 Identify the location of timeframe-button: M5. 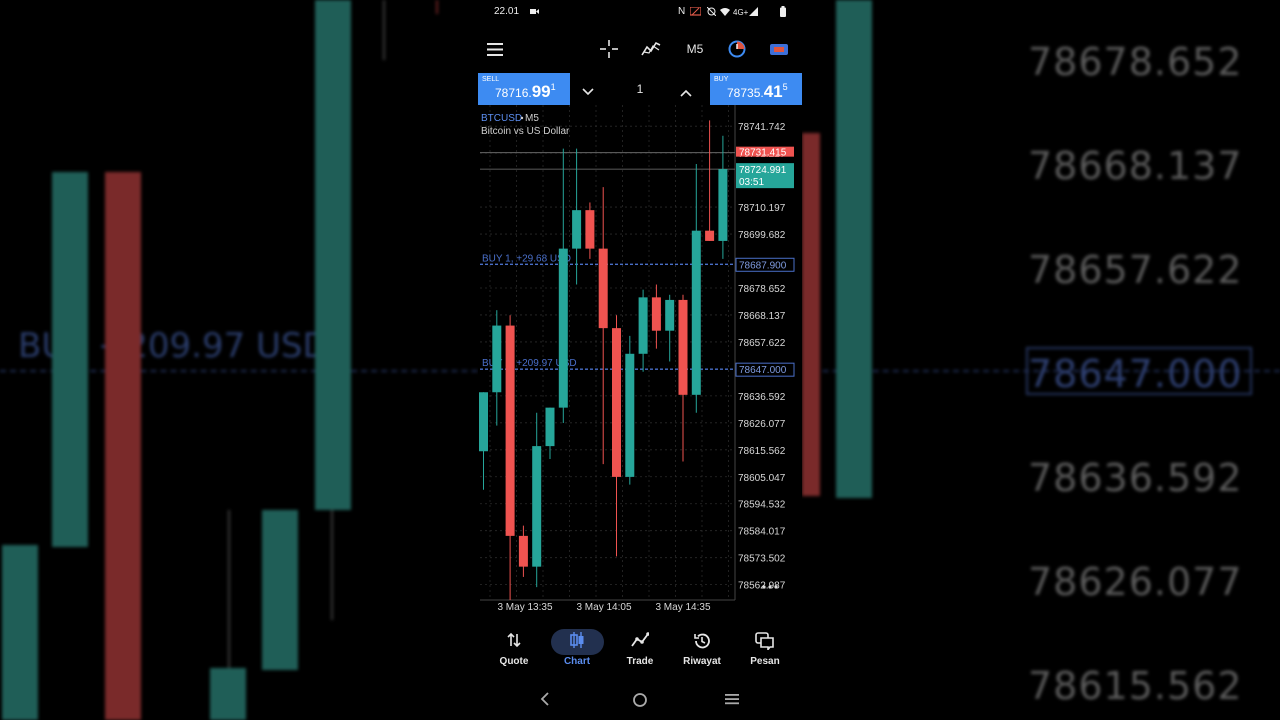
(695, 49).